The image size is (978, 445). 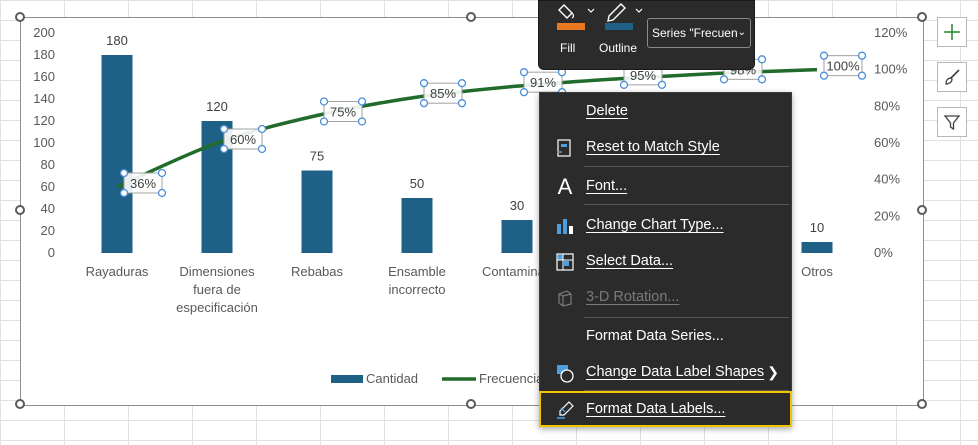 What do you see at coordinates (417, 183) in the screenshot?
I see `bar-data-label: 50` at bounding box center [417, 183].